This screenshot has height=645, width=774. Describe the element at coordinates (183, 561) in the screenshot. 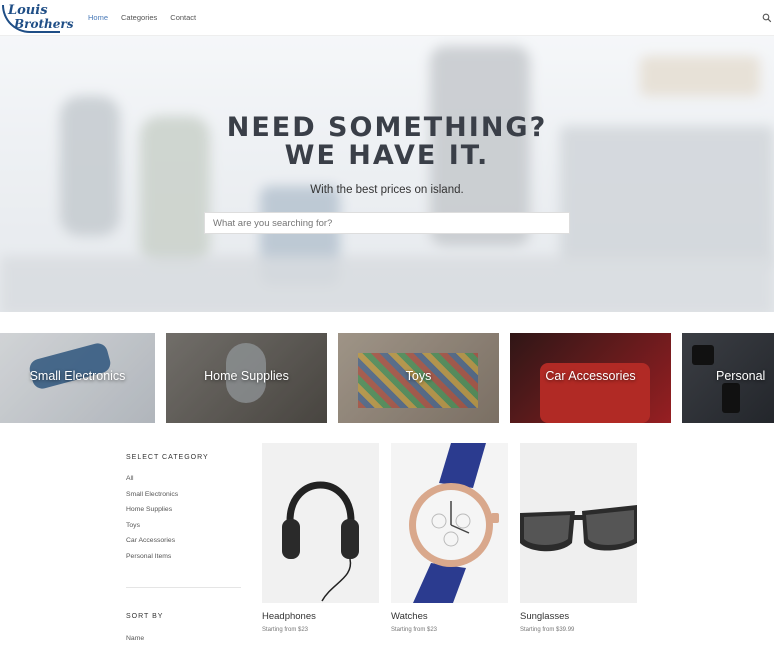

I see `filter-item-personal-items: Personal Items` at that location.